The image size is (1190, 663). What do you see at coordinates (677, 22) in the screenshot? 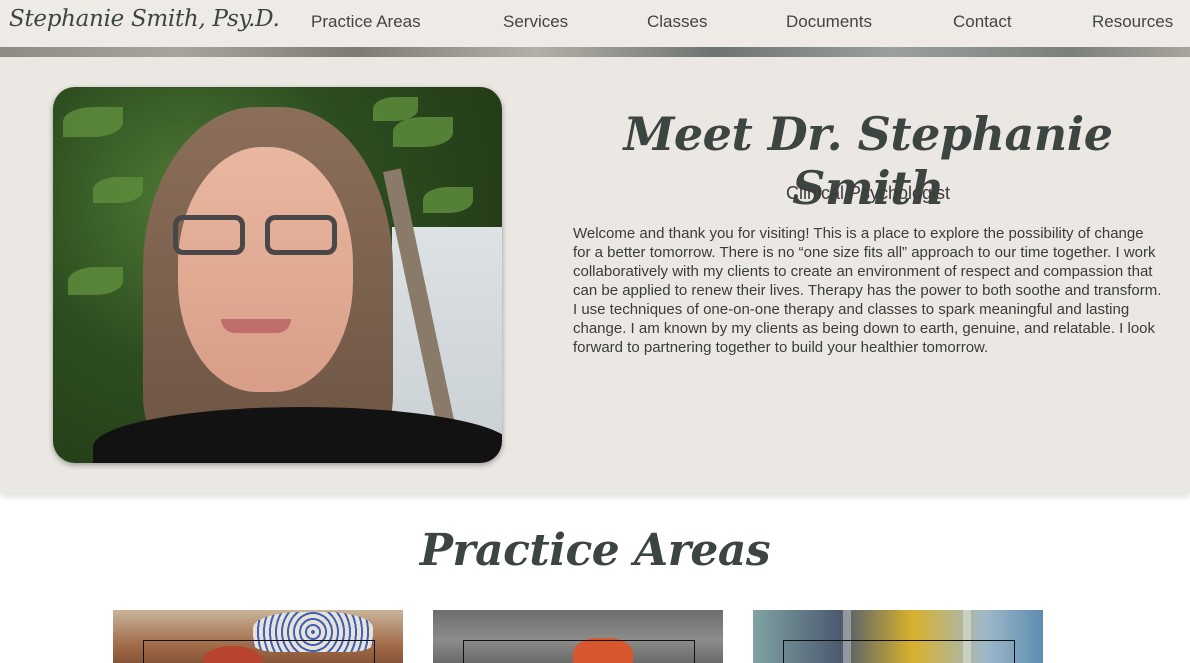
I see `nav-link-classes: Classes` at bounding box center [677, 22].